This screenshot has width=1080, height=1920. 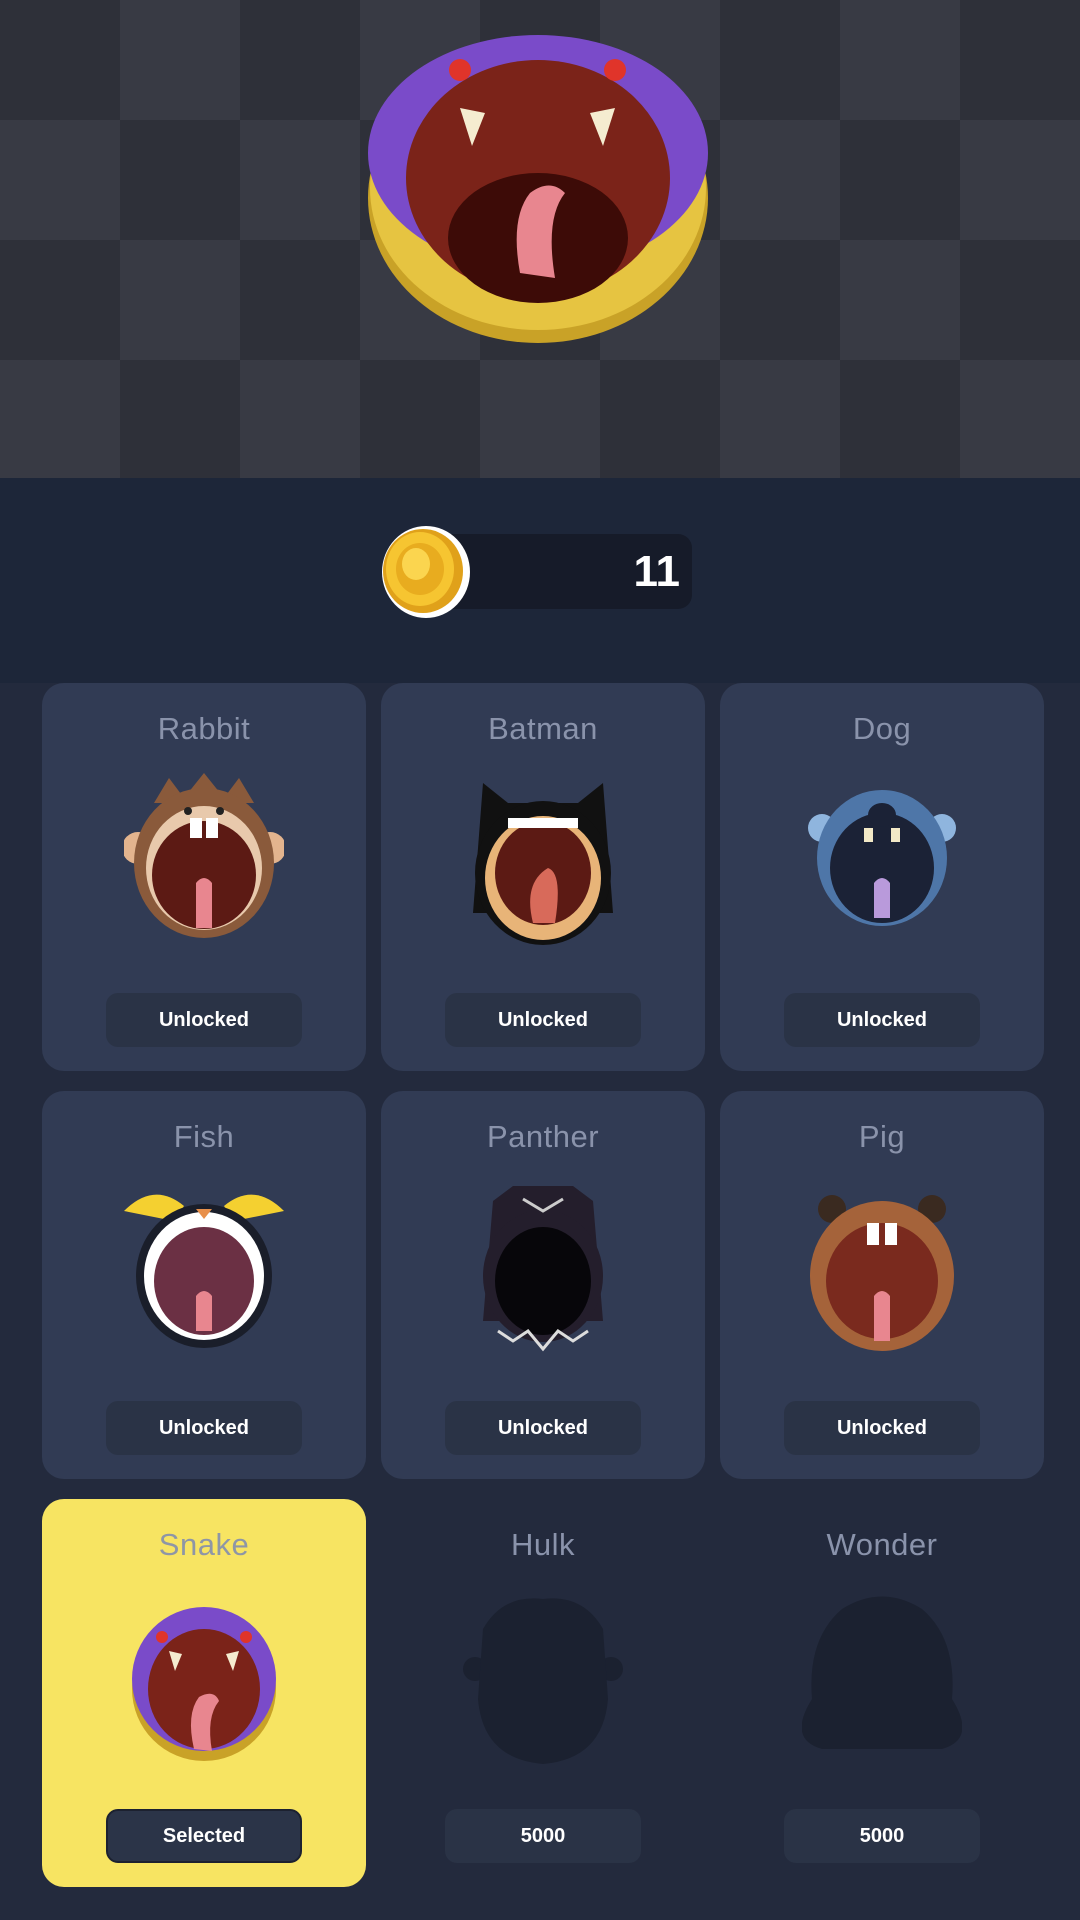 I want to click on coin-count: 11, so click(x=656, y=571).